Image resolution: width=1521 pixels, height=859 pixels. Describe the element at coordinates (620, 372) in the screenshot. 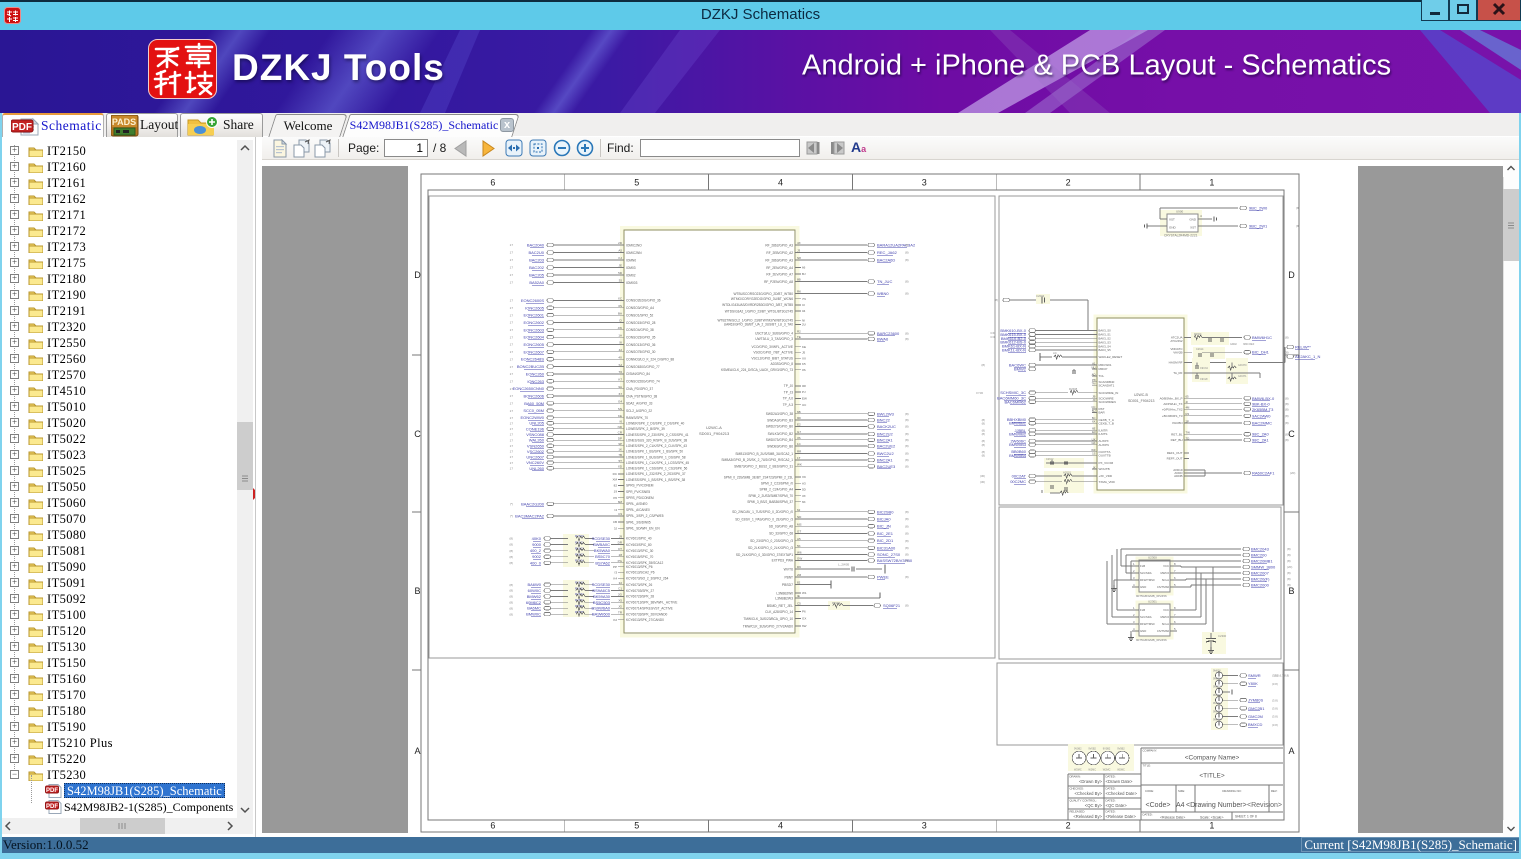

I see `svg-text: T0` at that location.